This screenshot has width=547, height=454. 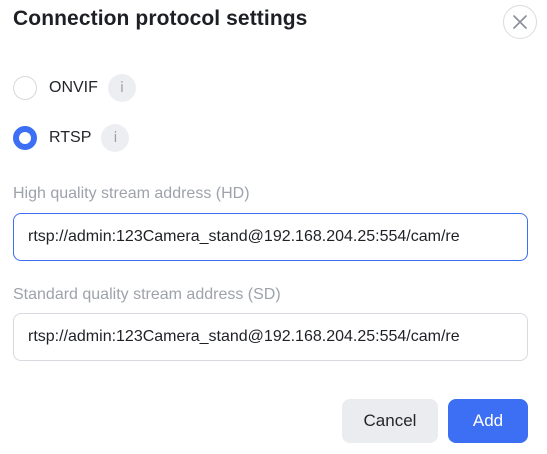 I want to click on protocol-option-onvif: ONVIF i, so click(x=74, y=88).